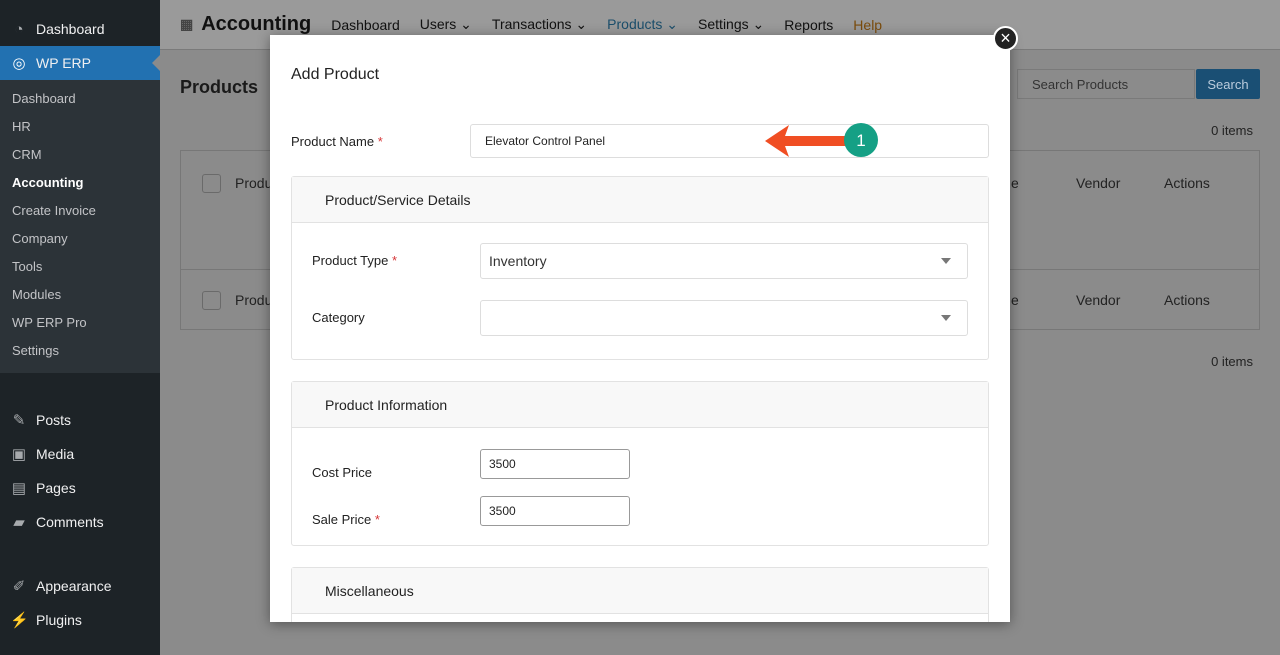  Describe the element at coordinates (640, 200) in the screenshot. I see `panel-header: Product/Service Details` at that location.